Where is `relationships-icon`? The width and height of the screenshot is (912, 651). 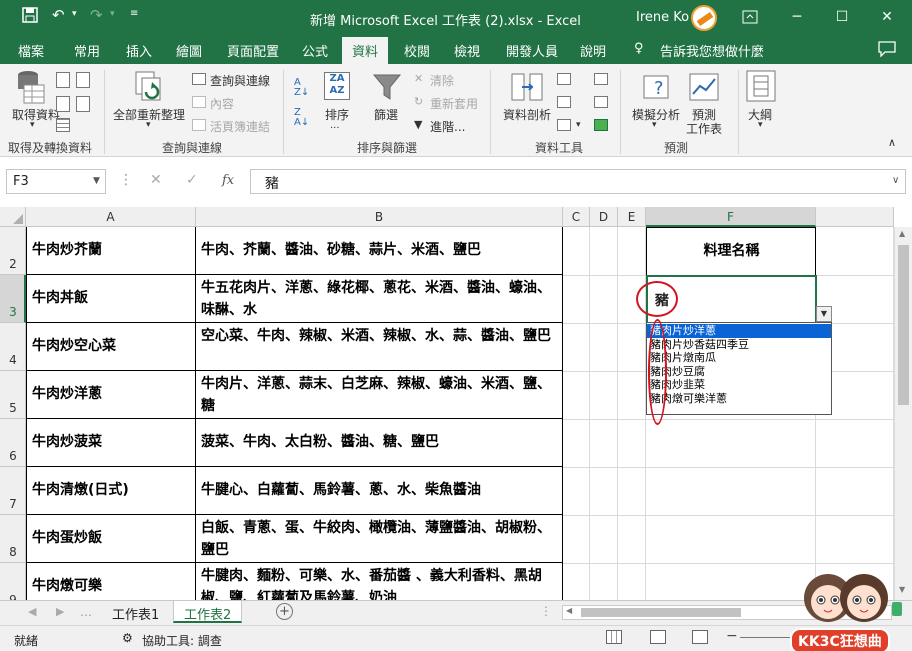 relationships-icon is located at coordinates (601, 102).